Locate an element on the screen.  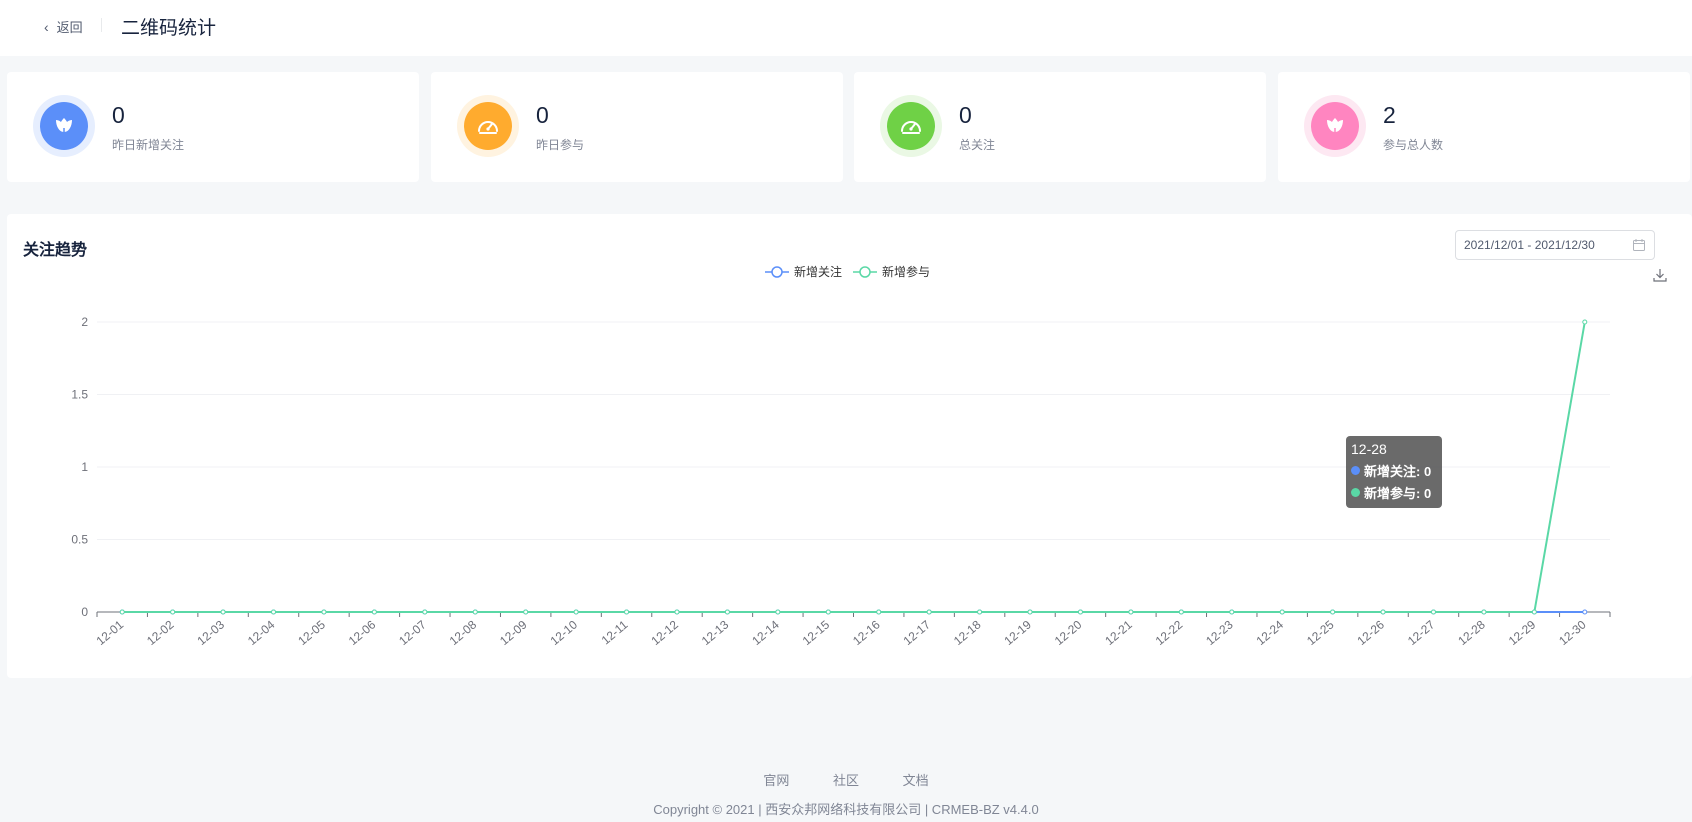
stat-value: 2 is located at coordinates (1389, 115).